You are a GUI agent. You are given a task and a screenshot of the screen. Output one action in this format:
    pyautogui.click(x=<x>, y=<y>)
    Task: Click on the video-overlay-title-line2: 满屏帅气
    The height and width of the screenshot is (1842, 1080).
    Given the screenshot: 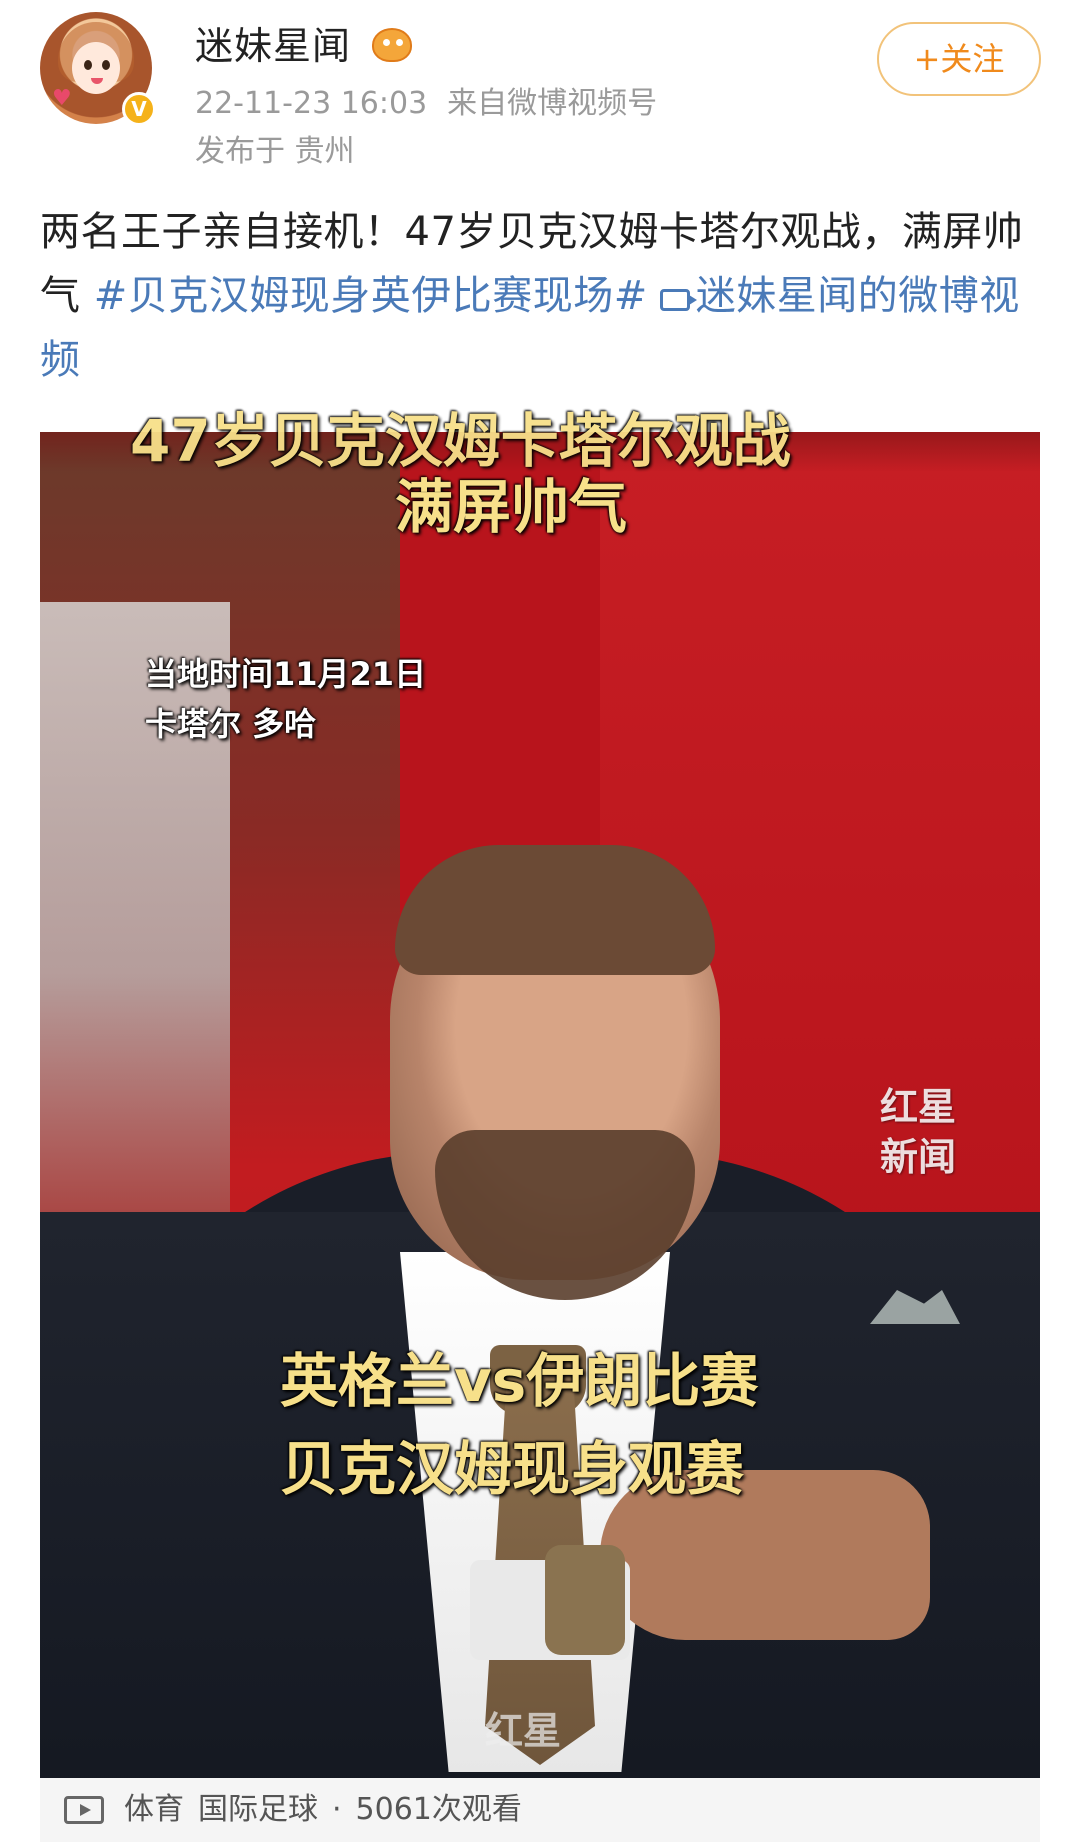 What is the action you would take?
    pyautogui.click(x=511, y=507)
    